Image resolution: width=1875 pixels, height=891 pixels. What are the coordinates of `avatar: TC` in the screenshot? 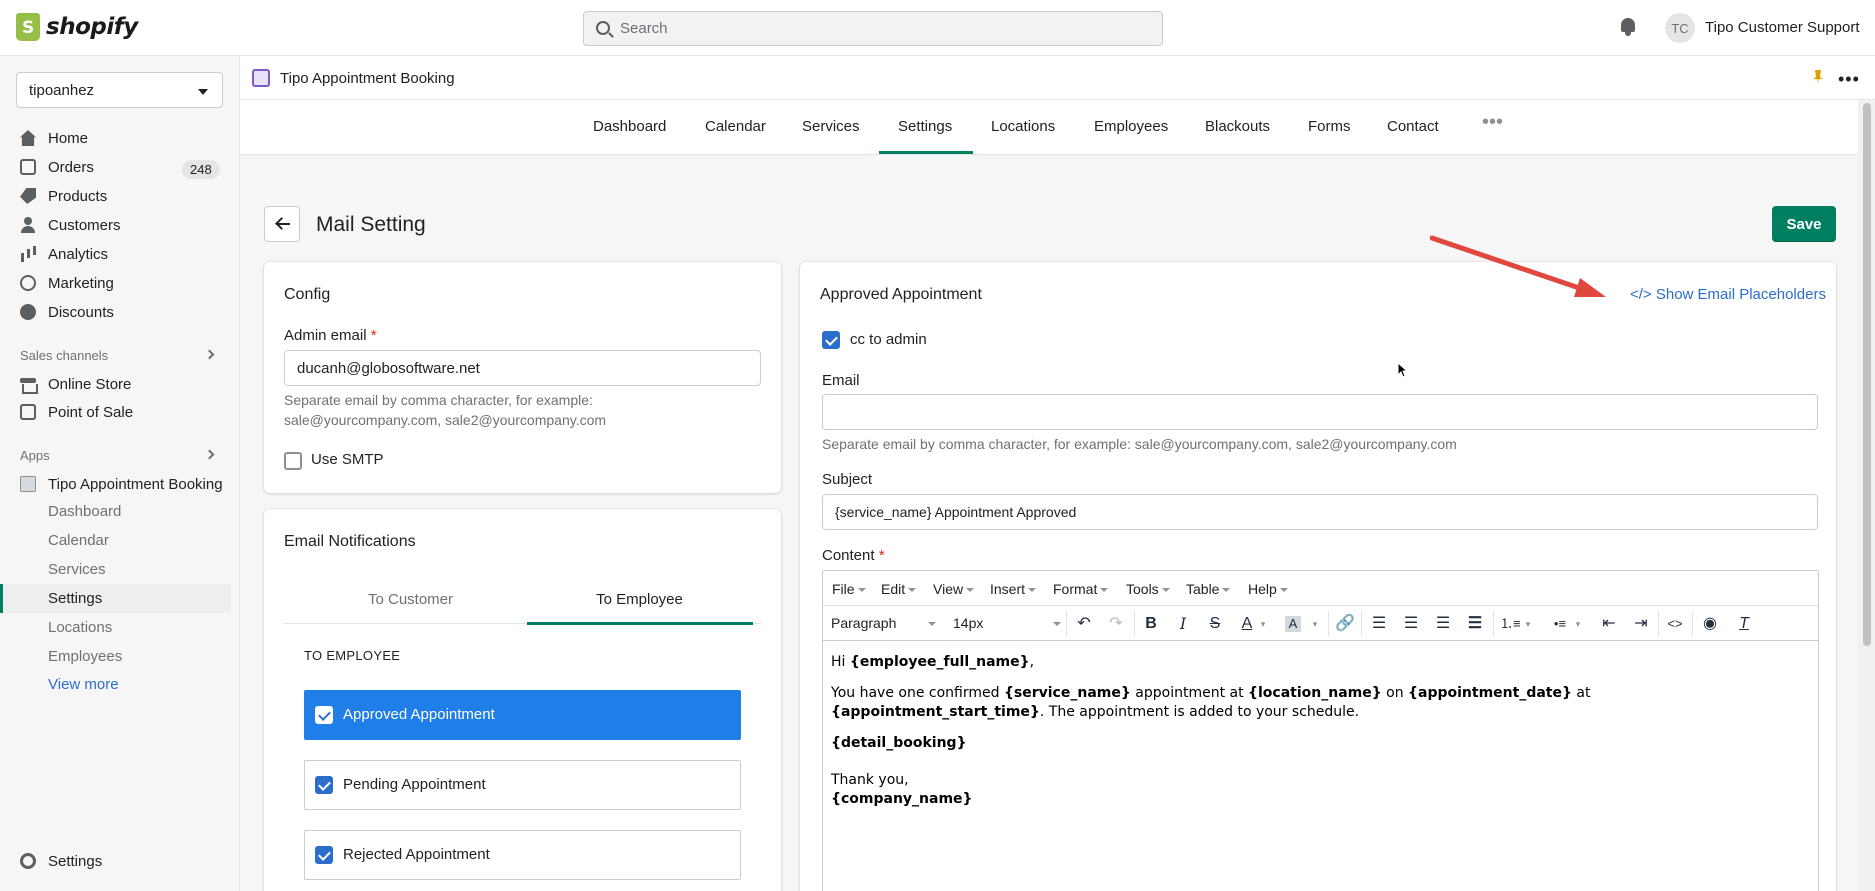 It's located at (1680, 28).